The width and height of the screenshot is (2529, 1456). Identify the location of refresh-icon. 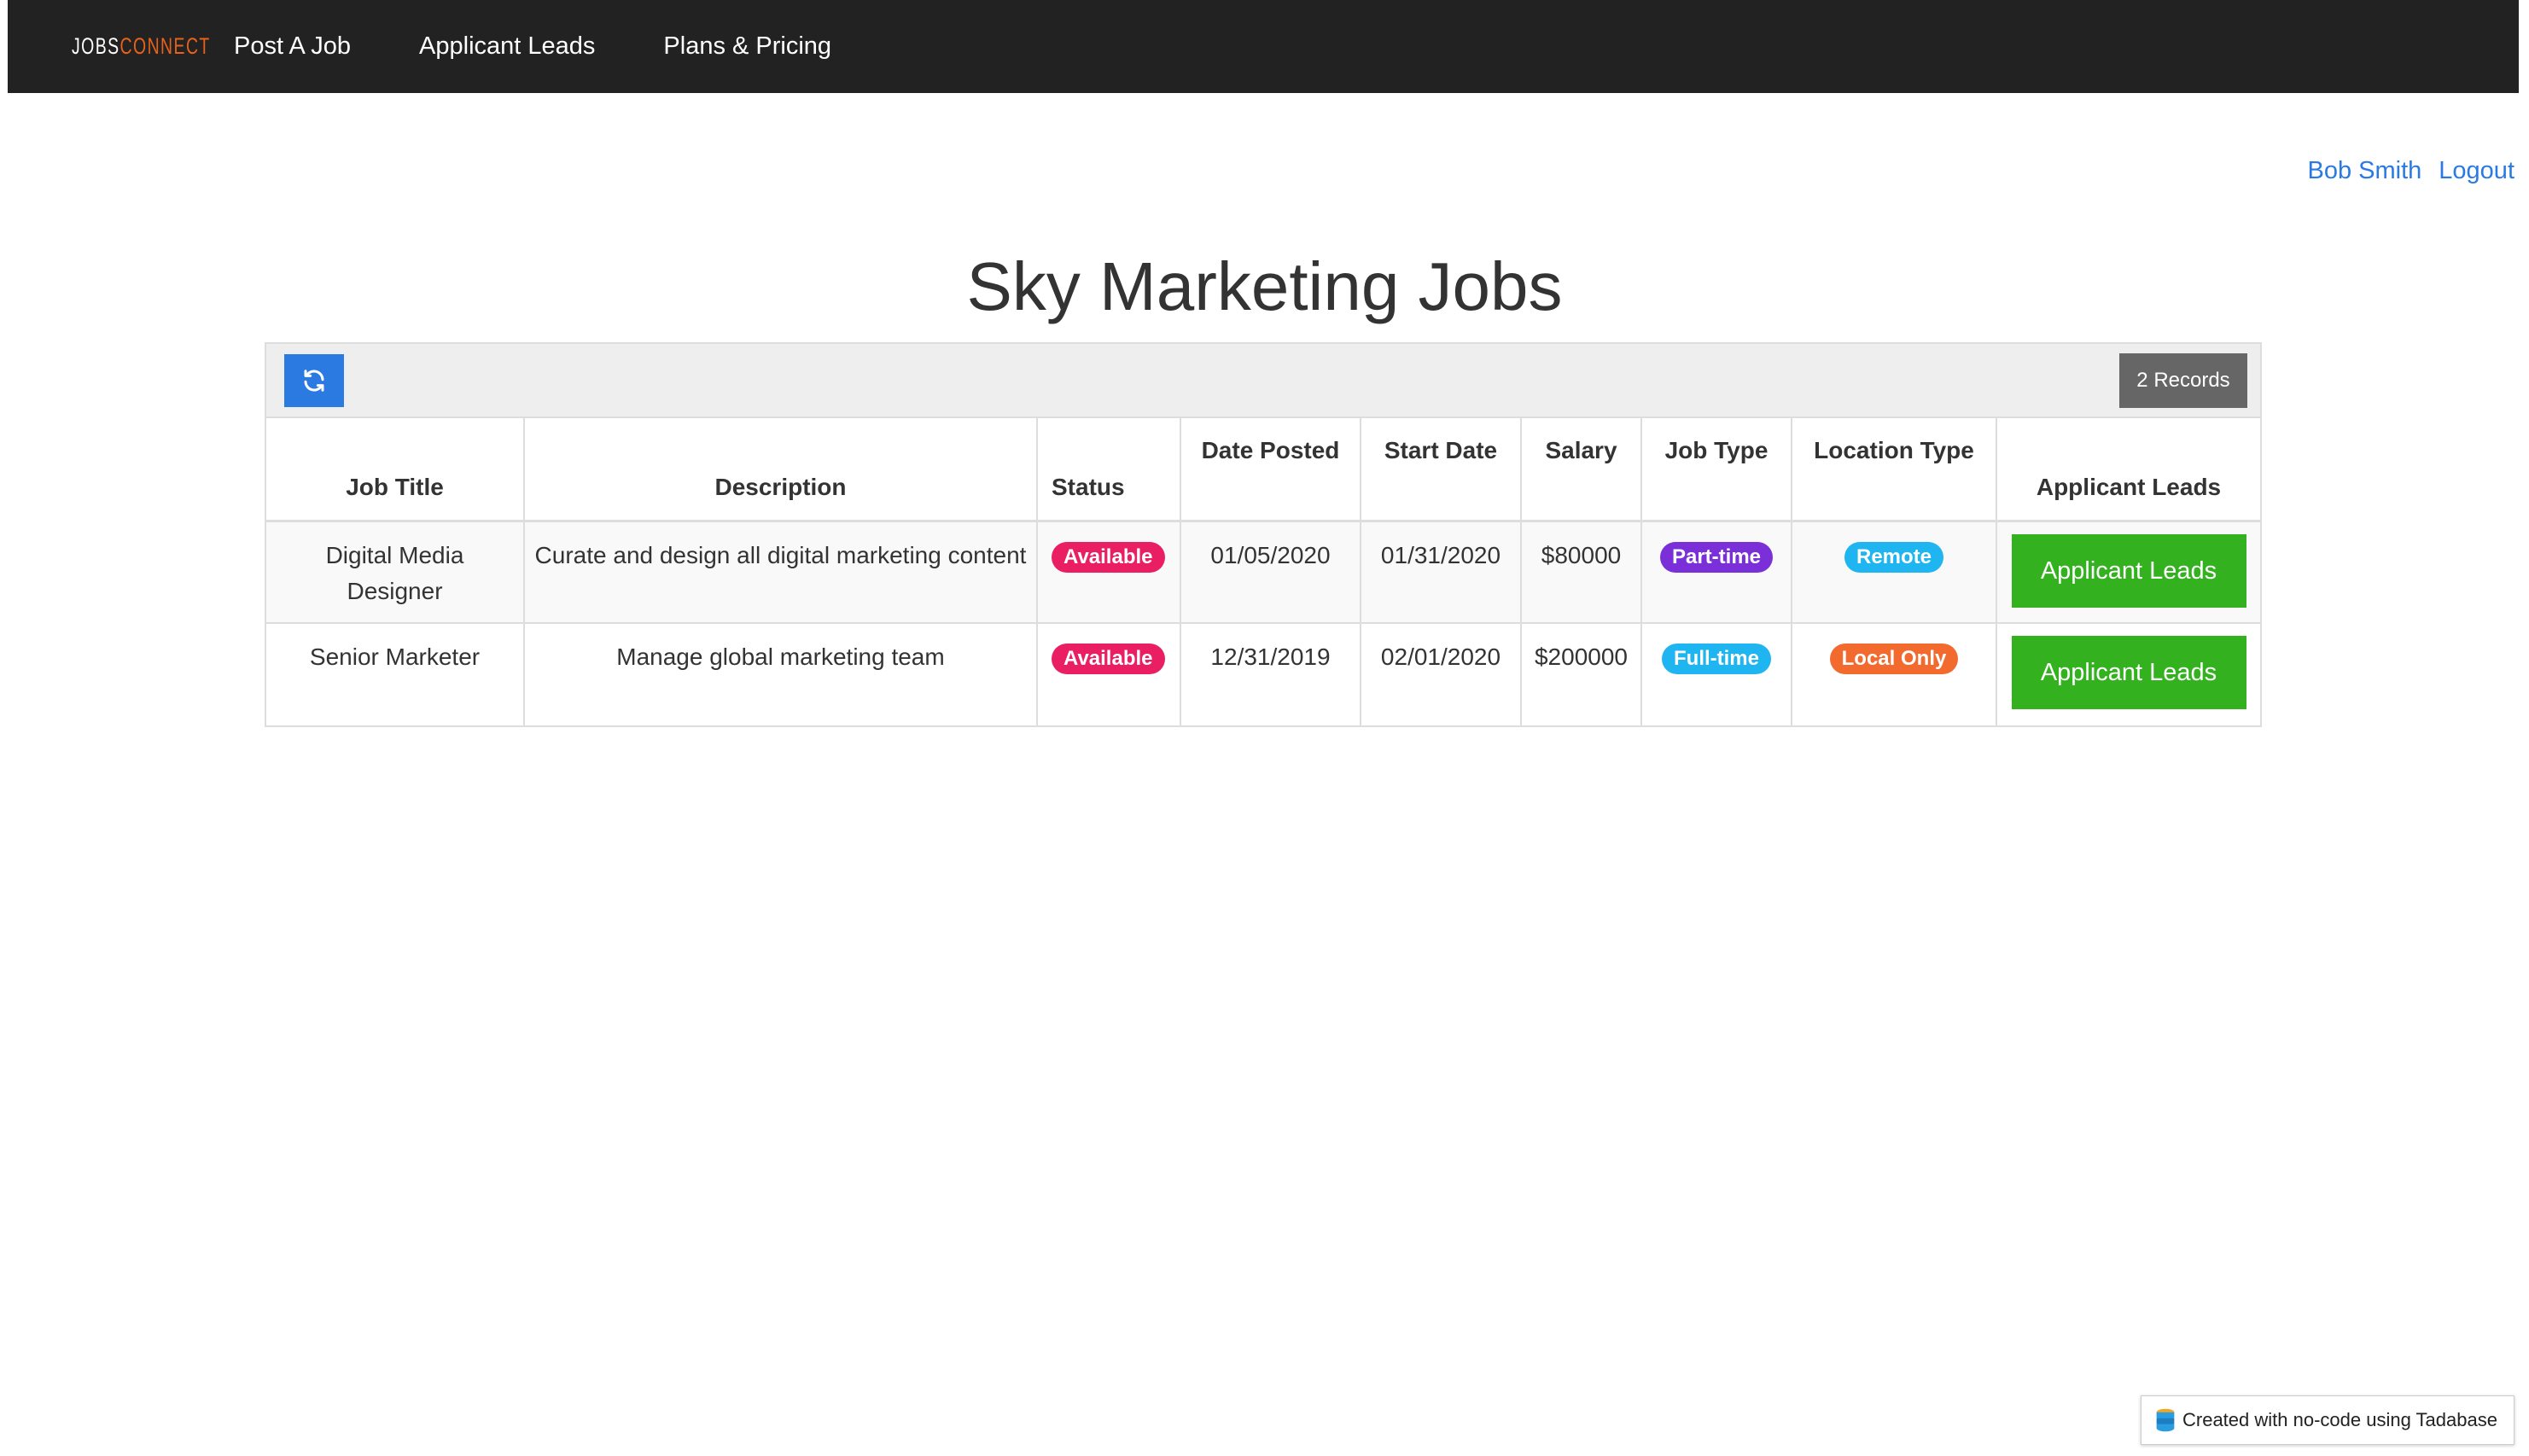
(314, 381).